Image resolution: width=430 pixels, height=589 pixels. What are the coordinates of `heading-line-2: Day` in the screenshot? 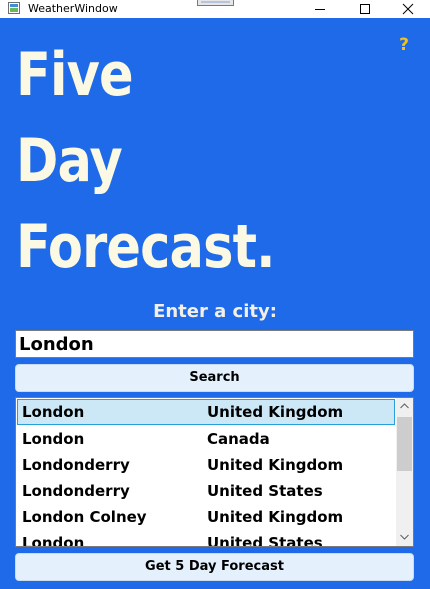 It's located at (69, 161).